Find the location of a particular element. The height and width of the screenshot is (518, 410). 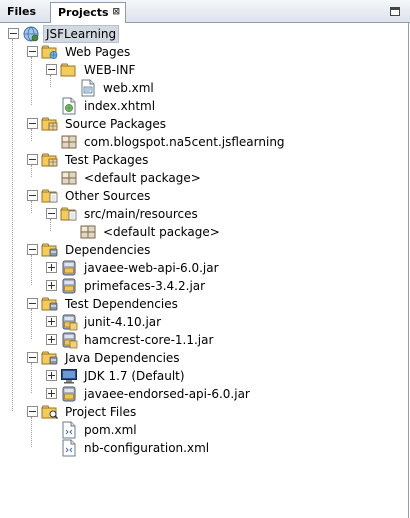

xml-config-file-icon is located at coordinates (88, 88).